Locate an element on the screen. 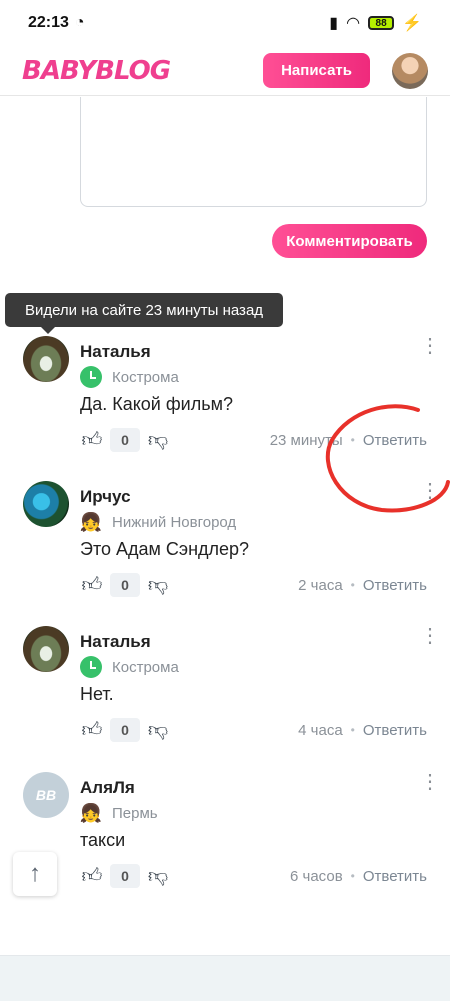 Image resolution: width=450 pixels, height=1001 pixels. scroll-to-top-button: ↑ is located at coordinates (35, 874).